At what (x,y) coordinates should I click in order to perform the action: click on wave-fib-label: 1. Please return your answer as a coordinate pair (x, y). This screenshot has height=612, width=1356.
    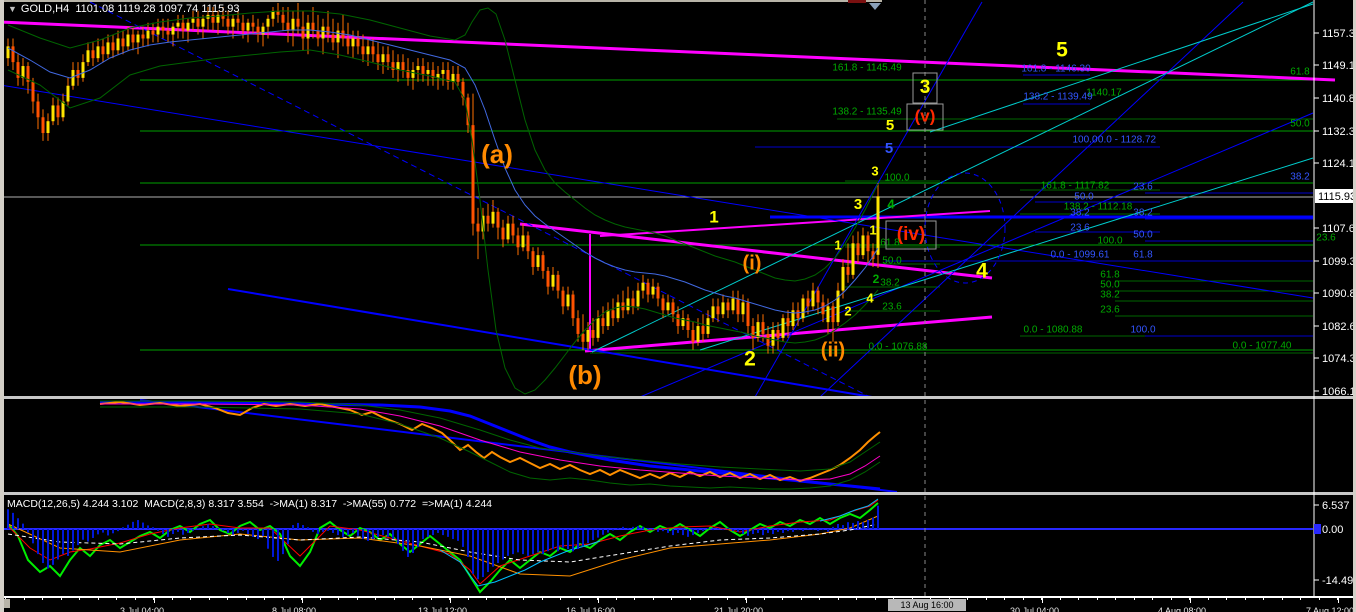
    Looking at the image, I should click on (872, 229).